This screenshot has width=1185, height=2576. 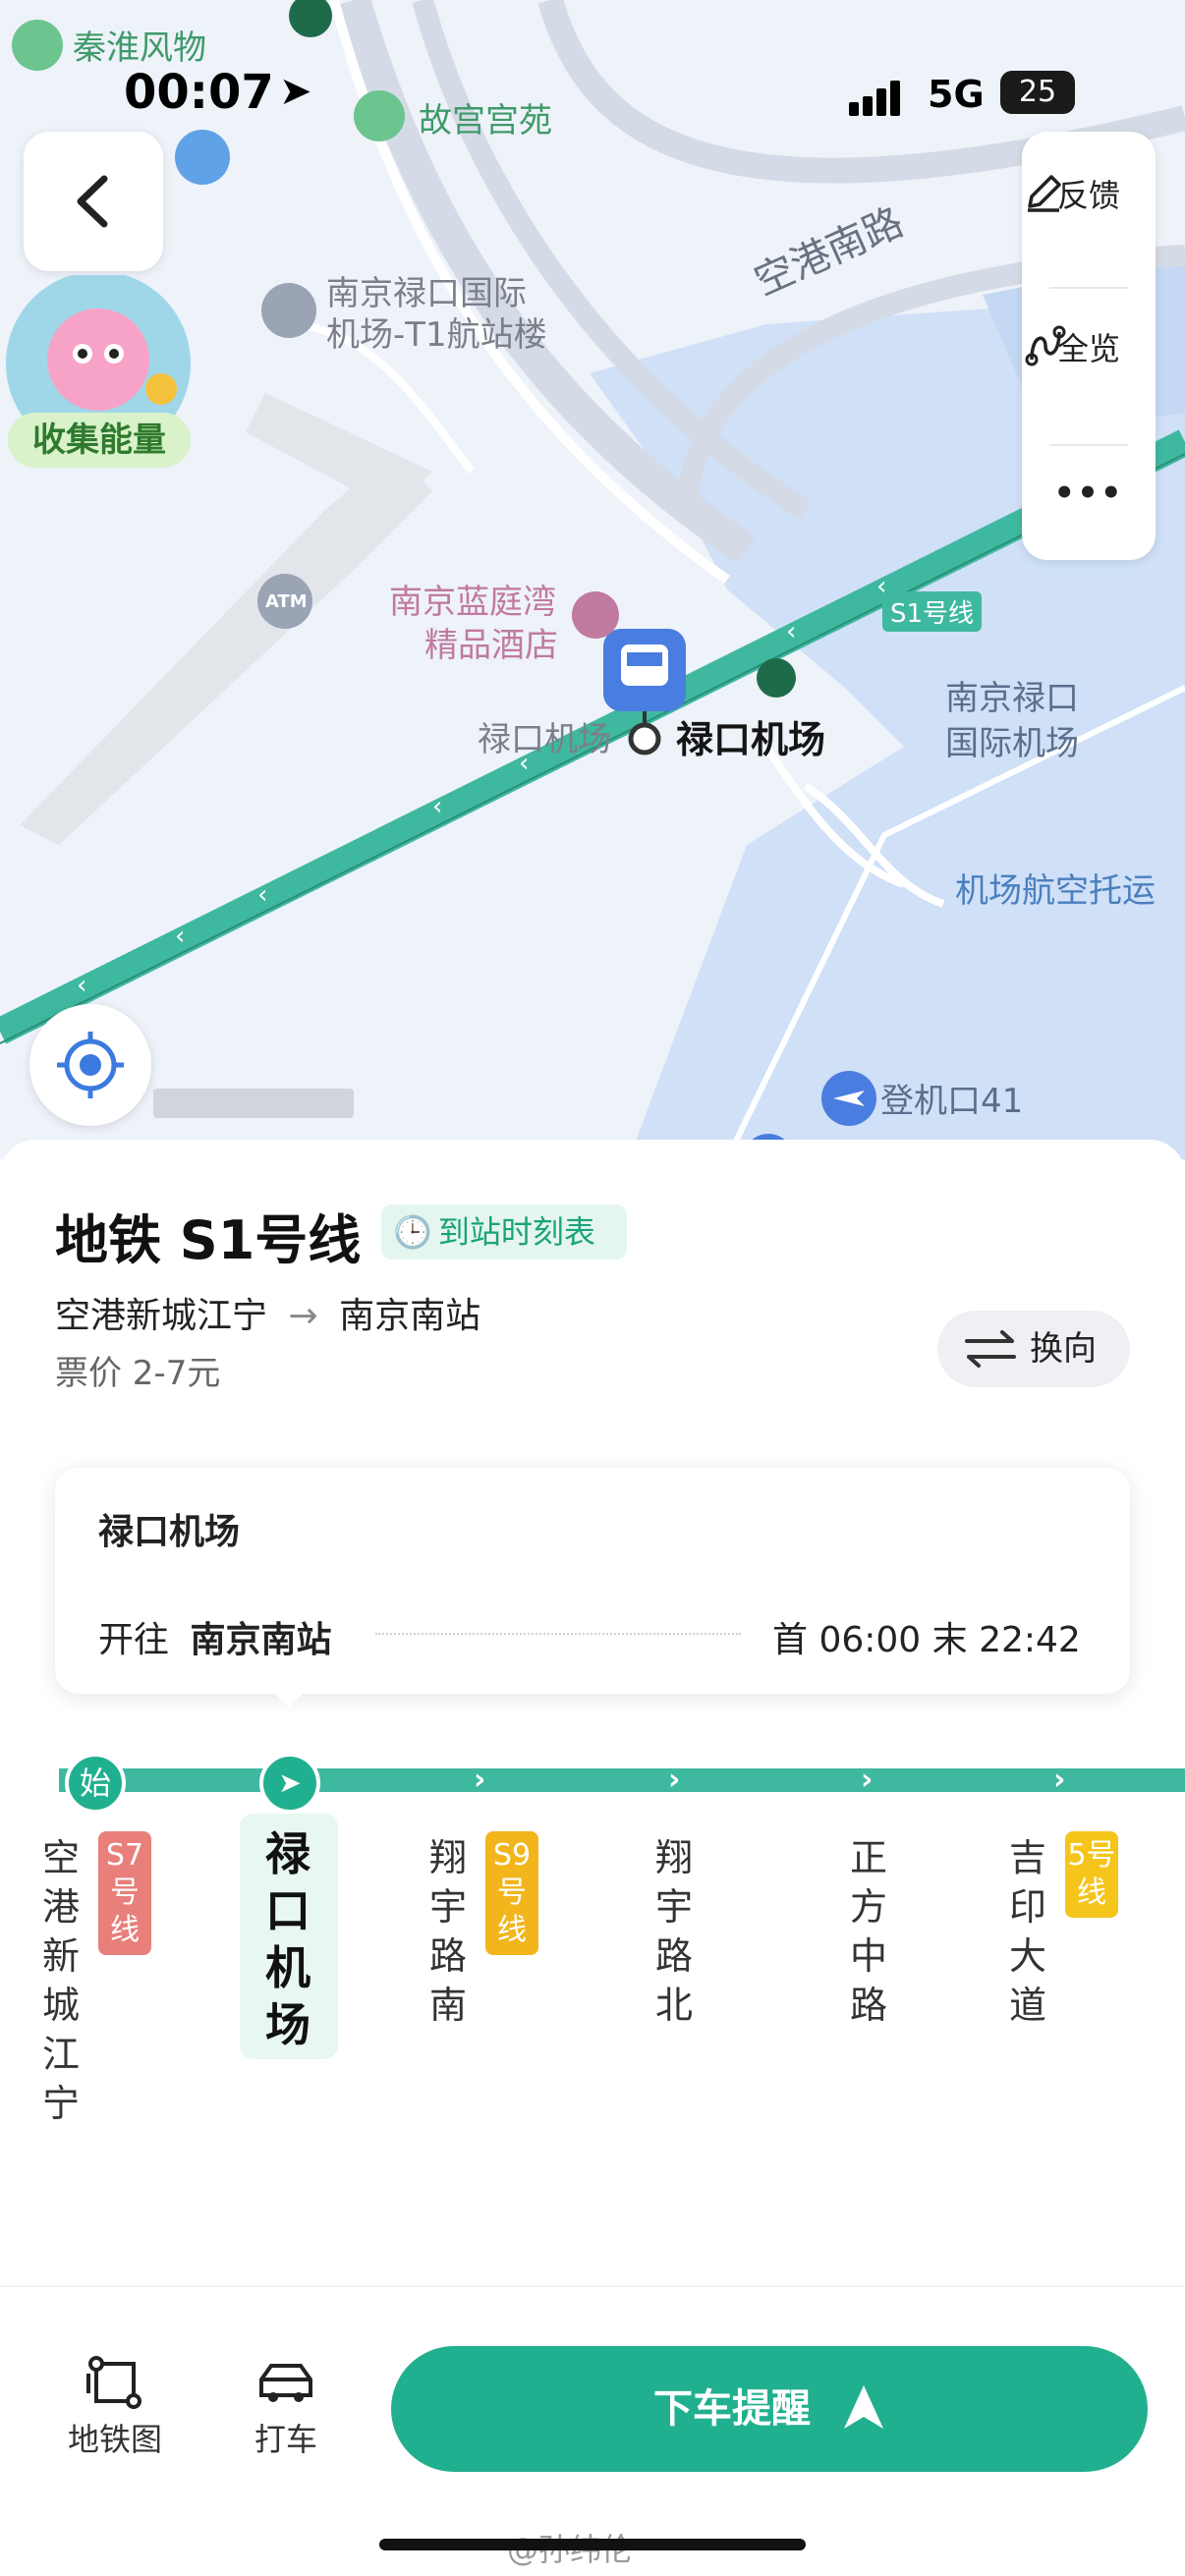 I want to click on route-track, so click(x=622, y=1780).